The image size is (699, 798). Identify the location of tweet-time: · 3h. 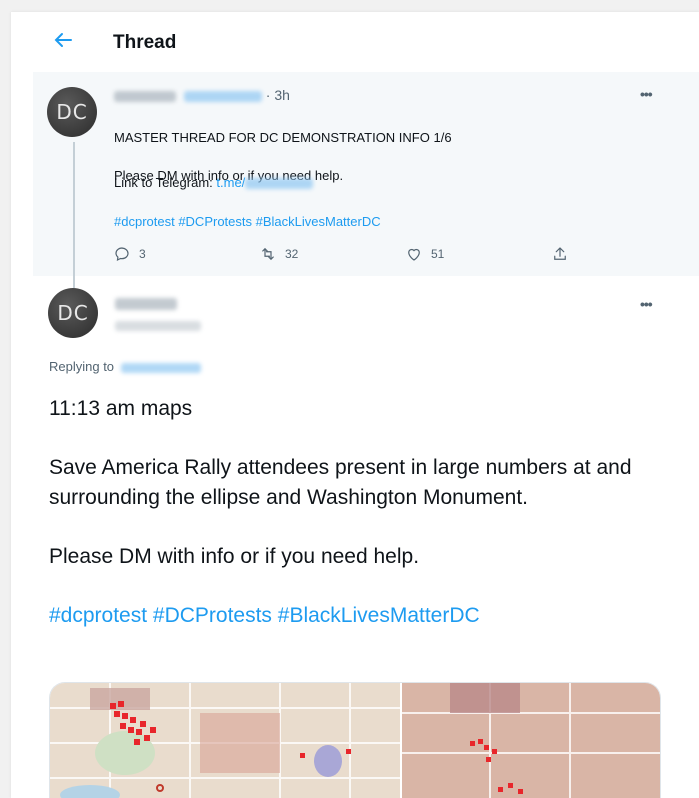
(278, 95).